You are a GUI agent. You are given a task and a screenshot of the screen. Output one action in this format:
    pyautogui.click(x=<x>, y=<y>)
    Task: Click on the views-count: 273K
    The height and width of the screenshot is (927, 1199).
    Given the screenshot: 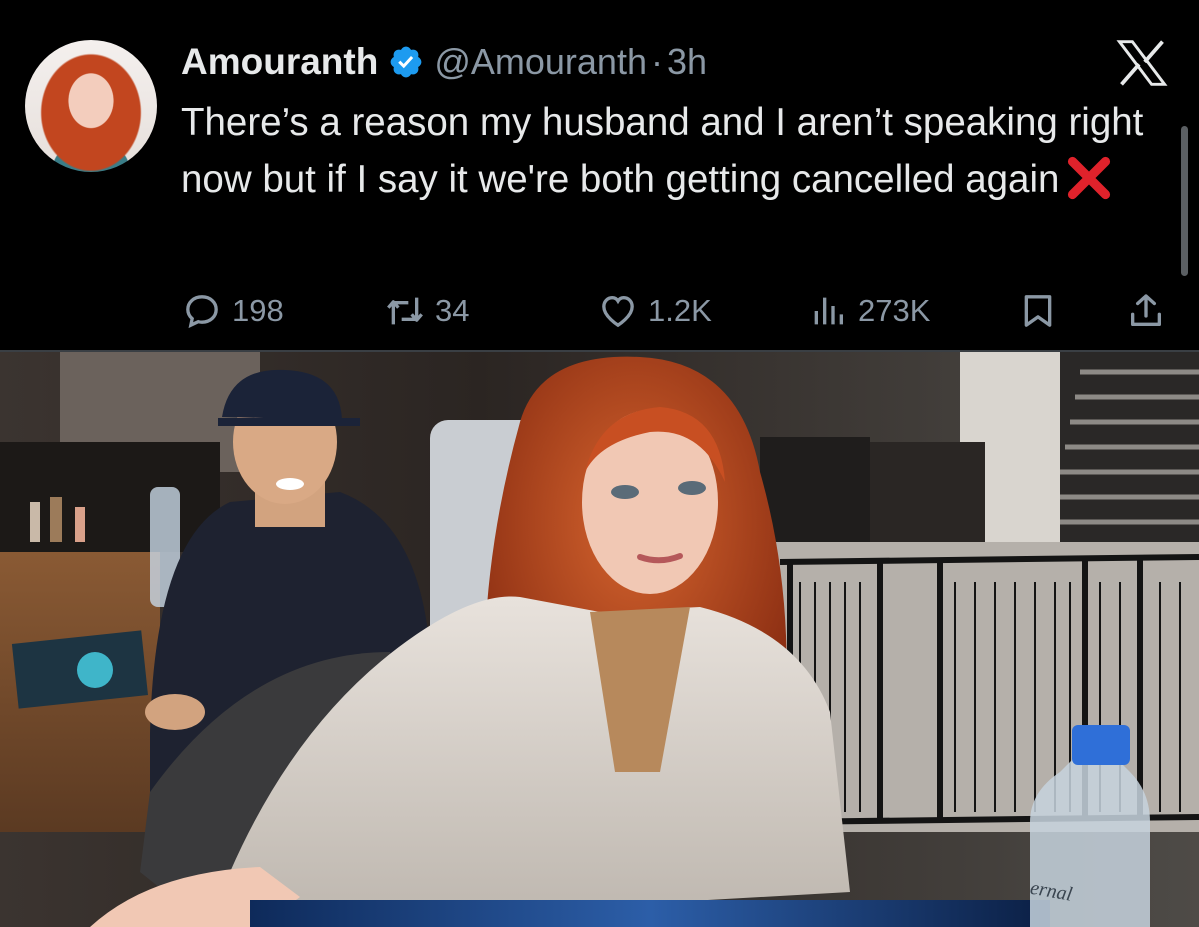 What is the action you would take?
    pyautogui.click(x=894, y=310)
    